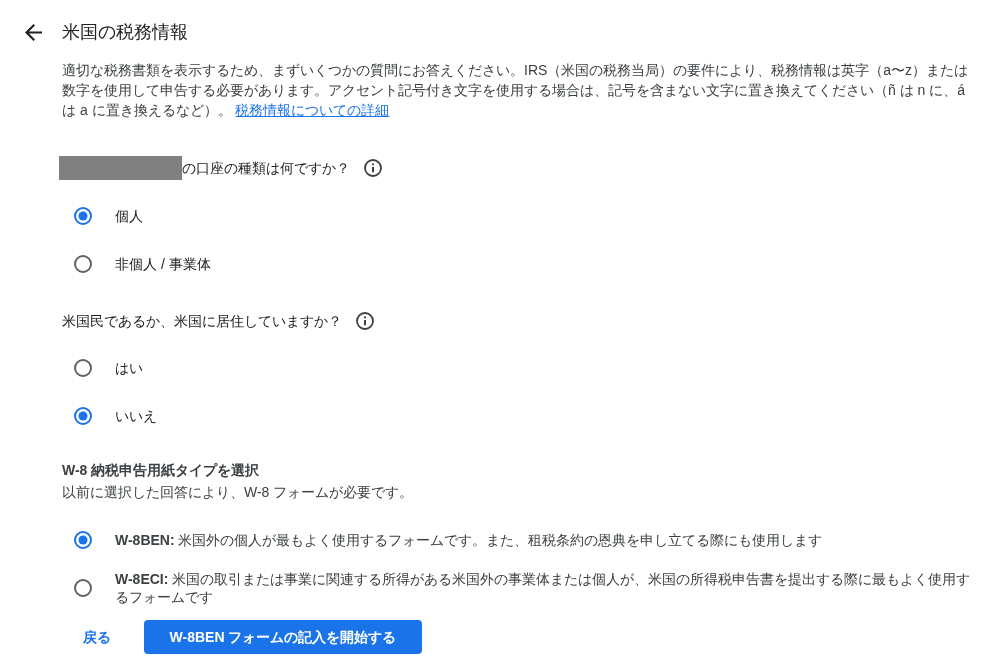  What do you see at coordinates (129, 216) in the screenshot?
I see `option-label: 個人` at bounding box center [129, 216].